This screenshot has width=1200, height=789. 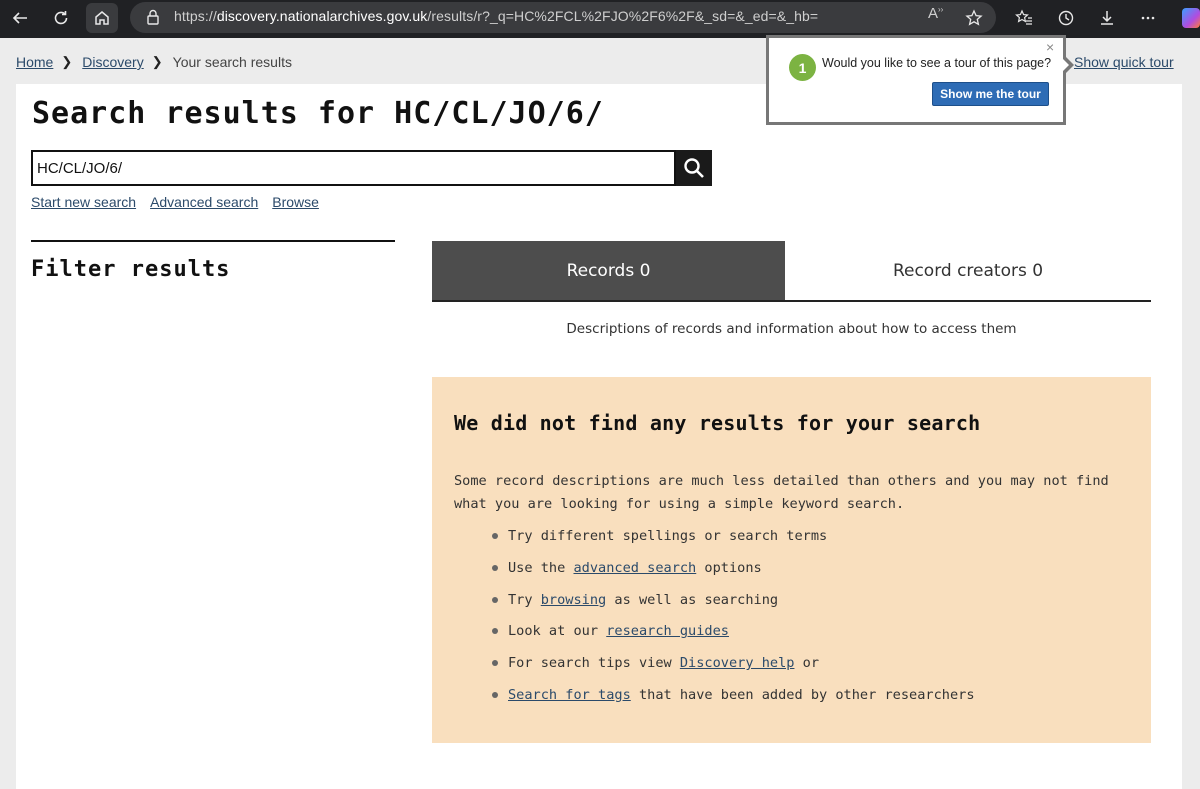 I want to click on url-host: discovery.nationalarchives.gov.uk, so click(x=322, y=16).